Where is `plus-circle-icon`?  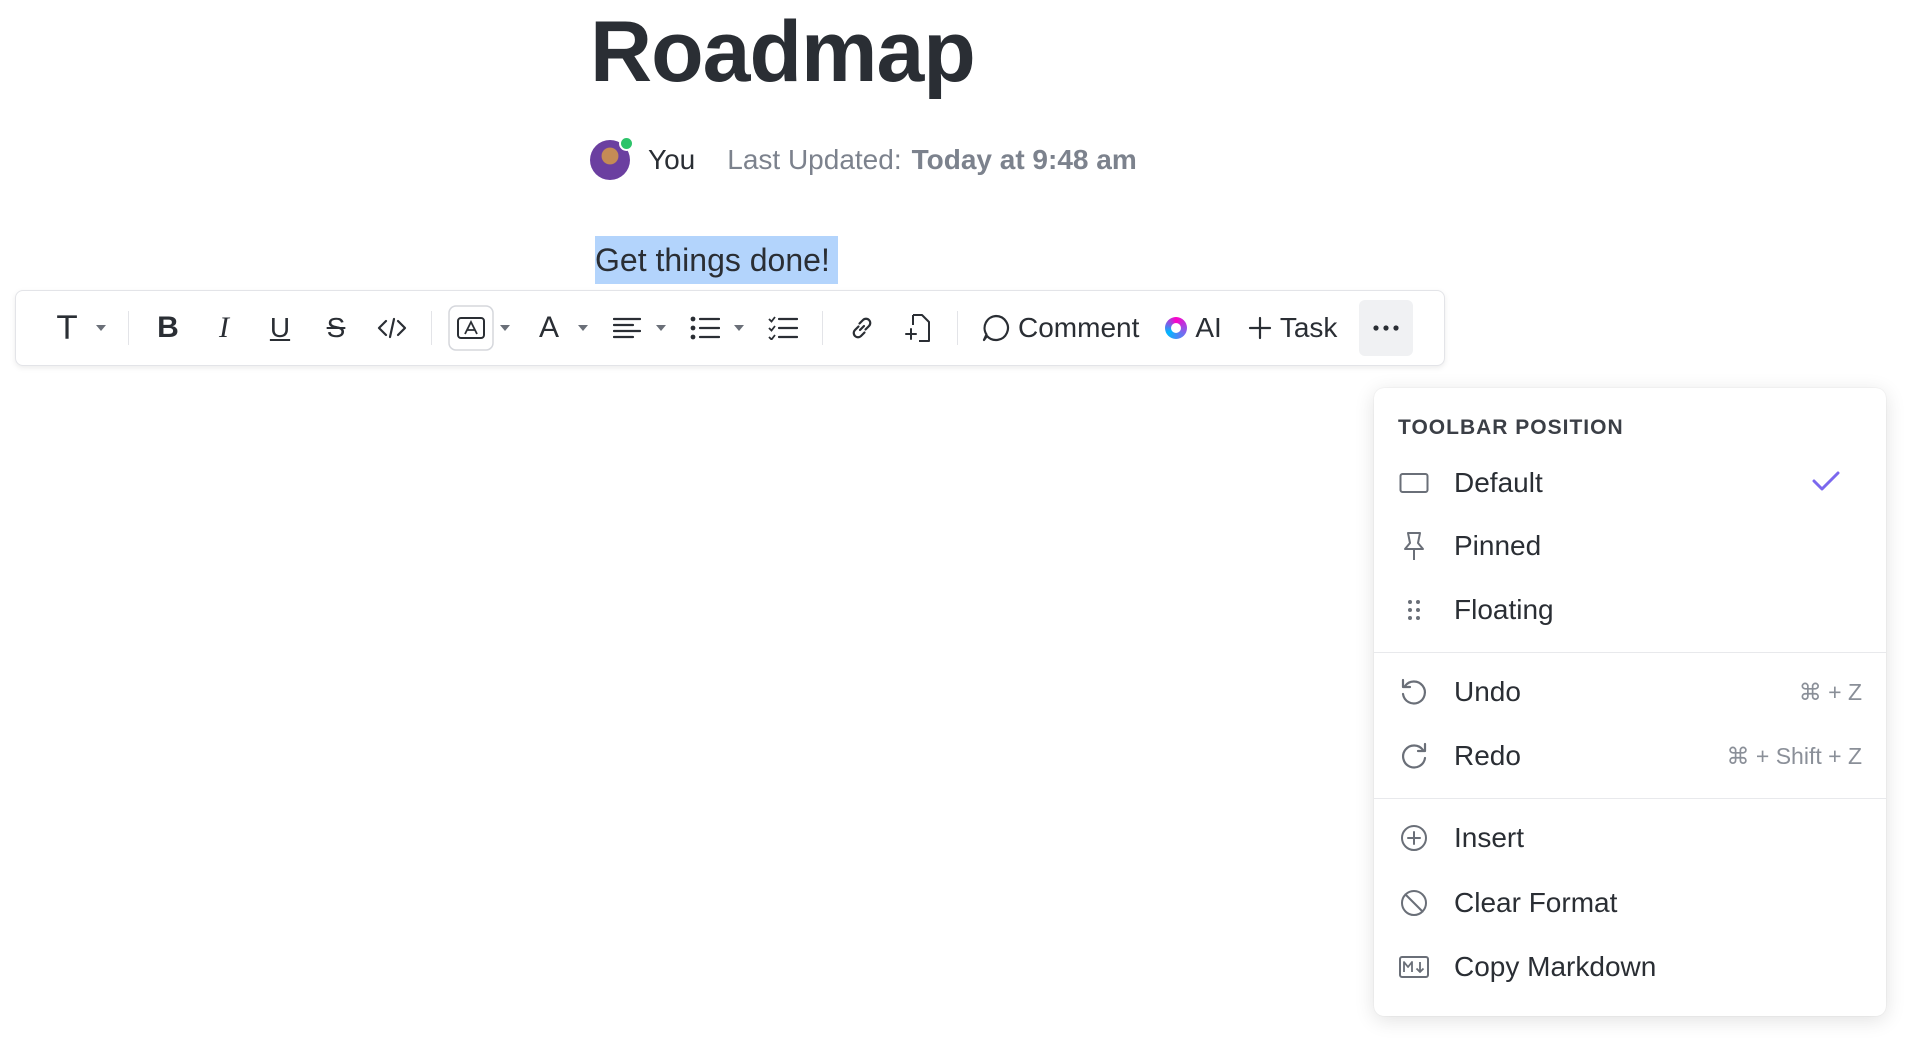
plus-circle-icon is located at coordinates (1414, 838).